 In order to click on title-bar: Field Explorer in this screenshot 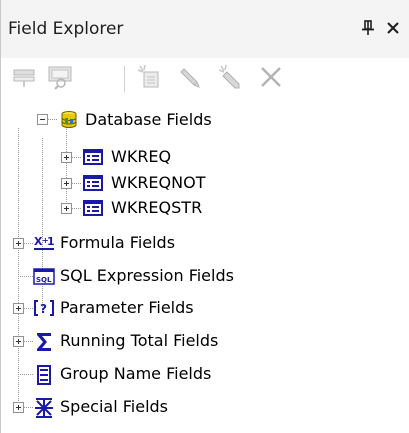, I will do `click(205, 29)`.